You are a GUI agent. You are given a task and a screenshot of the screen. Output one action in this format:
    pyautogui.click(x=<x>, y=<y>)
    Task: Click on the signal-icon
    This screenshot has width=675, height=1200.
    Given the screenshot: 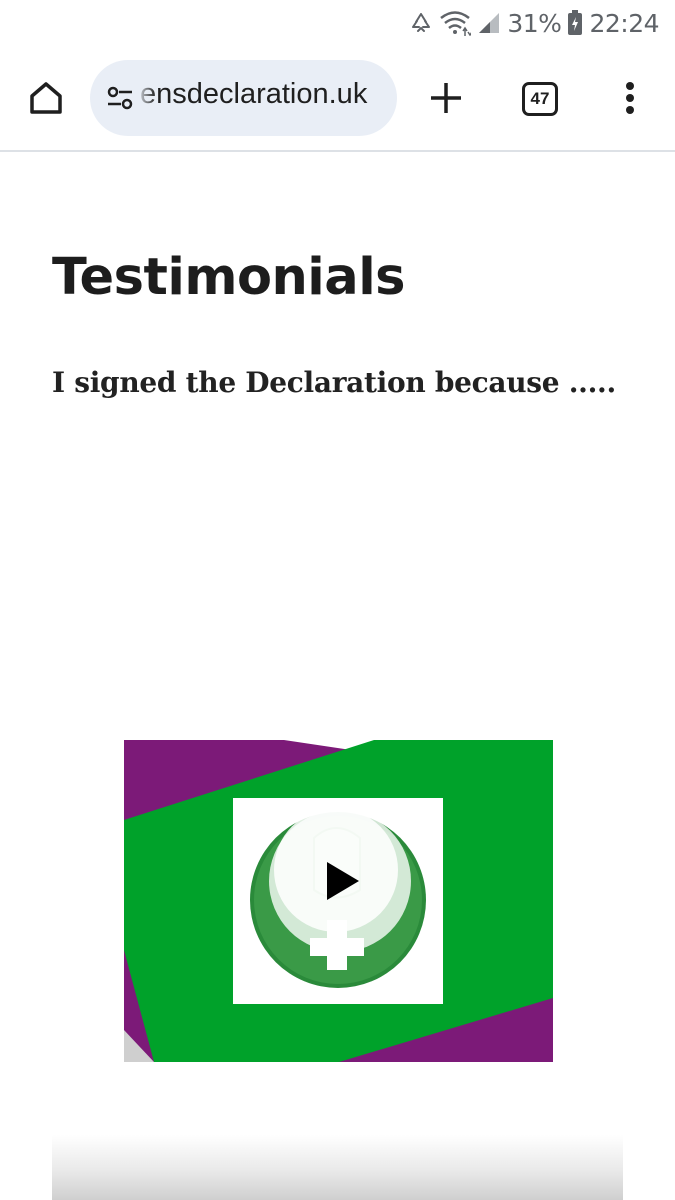 What is the action you would take?
    pyautogui.click(x=489, y=23)
    